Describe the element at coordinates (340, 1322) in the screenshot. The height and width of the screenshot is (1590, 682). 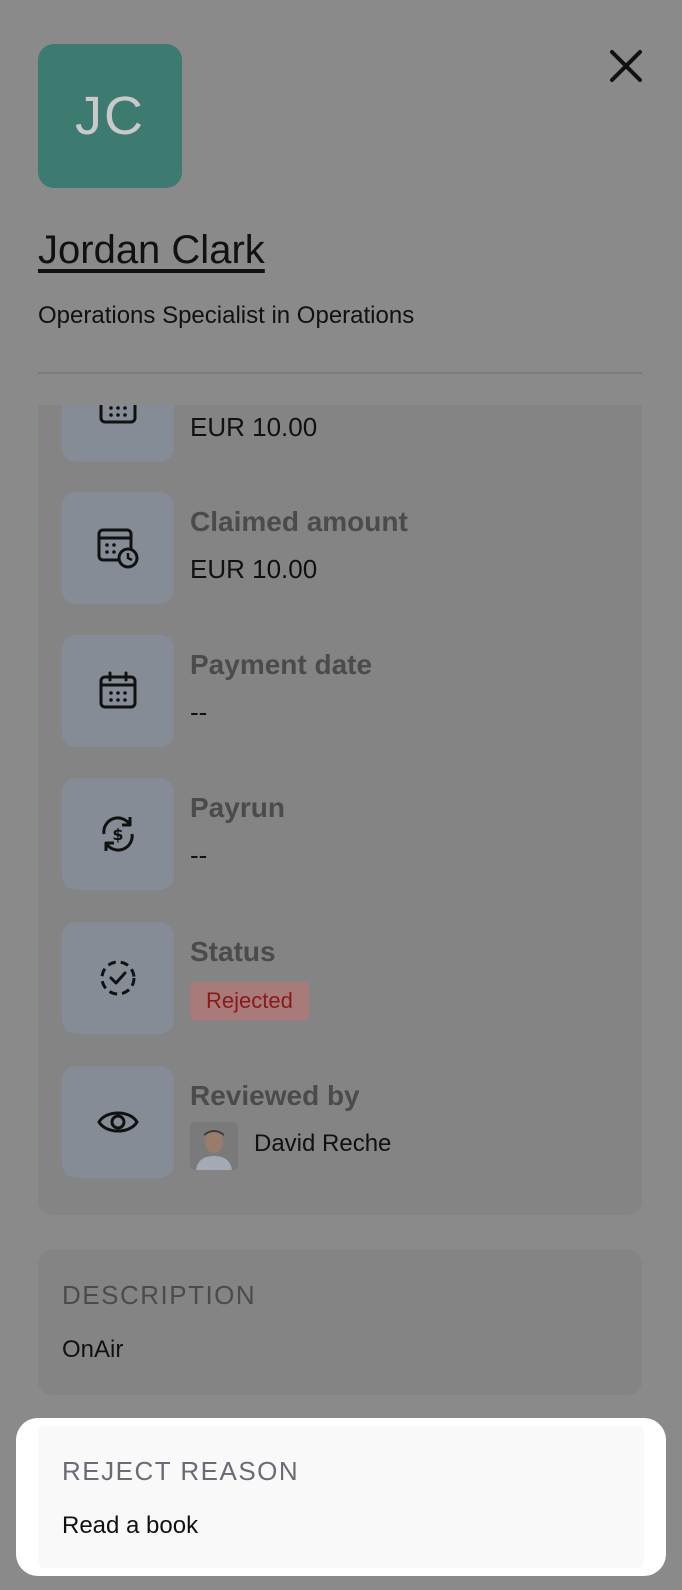
I see `description-card: DESCRIPTION OnAir` at that location.